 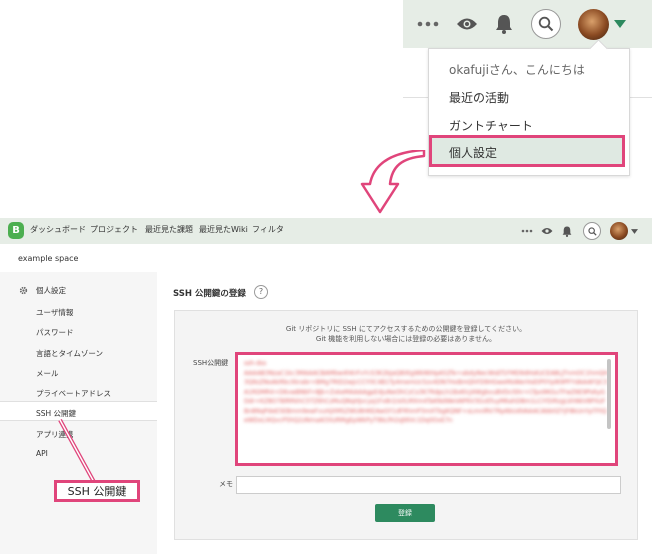 I want to click on zoom-header, so click(x=527, y=24).